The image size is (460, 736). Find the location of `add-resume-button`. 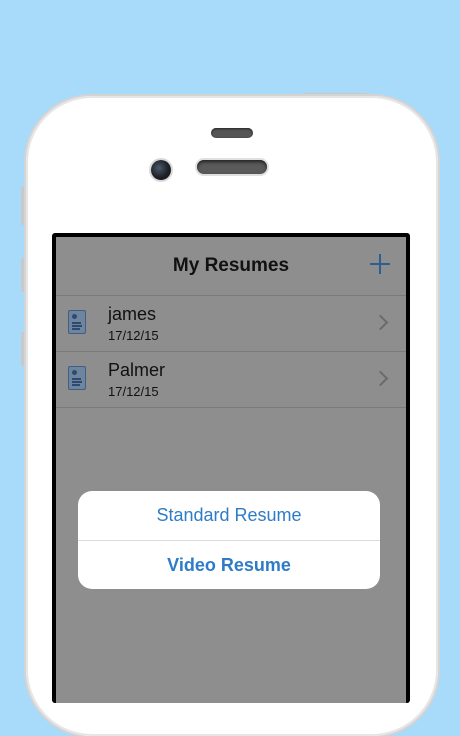

add-resume-button is located at coordinates (380, 264).